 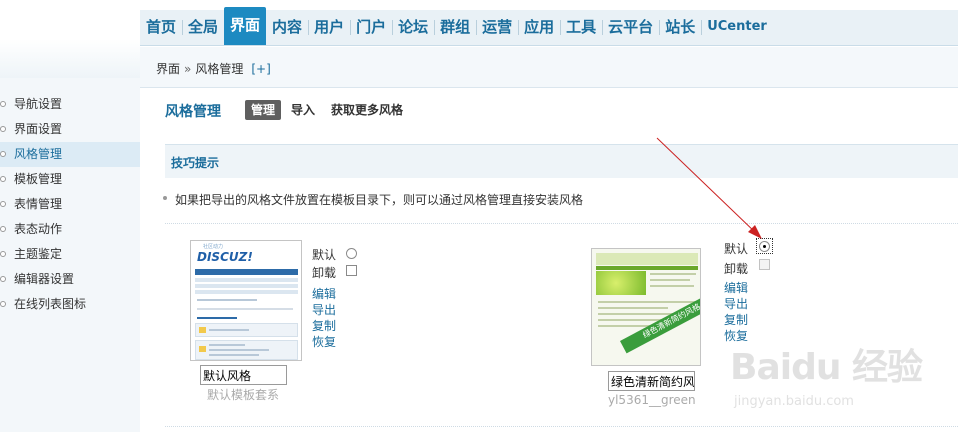 What do you see at coordinates (373, 199) in the screenshot?
I see `tip-text: 如果把导出的风格文件放置在模板目录下，则可以通过风格管理直接安装风格` at bounding box center [373, 199].